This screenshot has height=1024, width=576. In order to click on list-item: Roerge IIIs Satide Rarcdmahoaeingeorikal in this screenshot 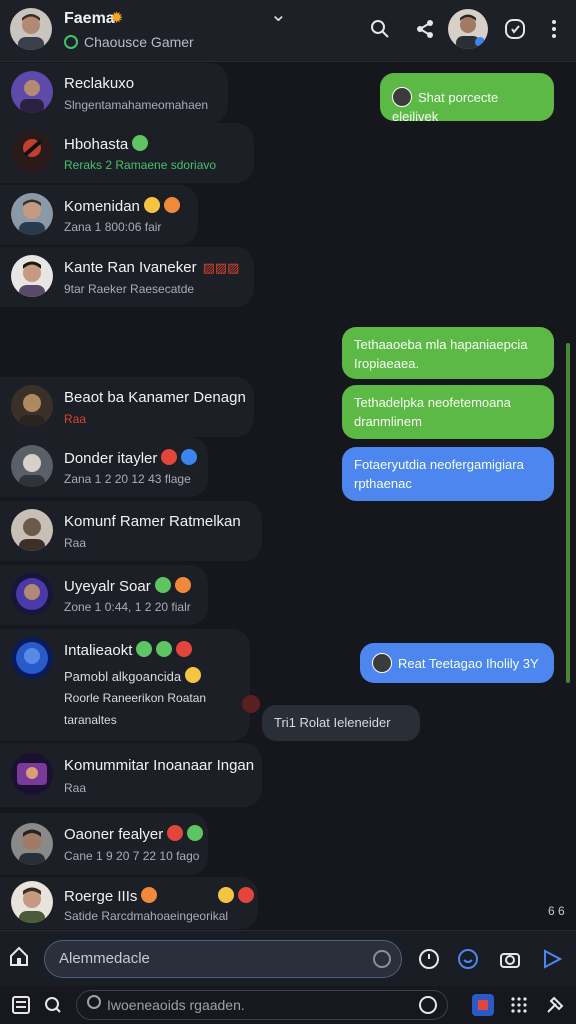, I will do `click(130, 903)`.